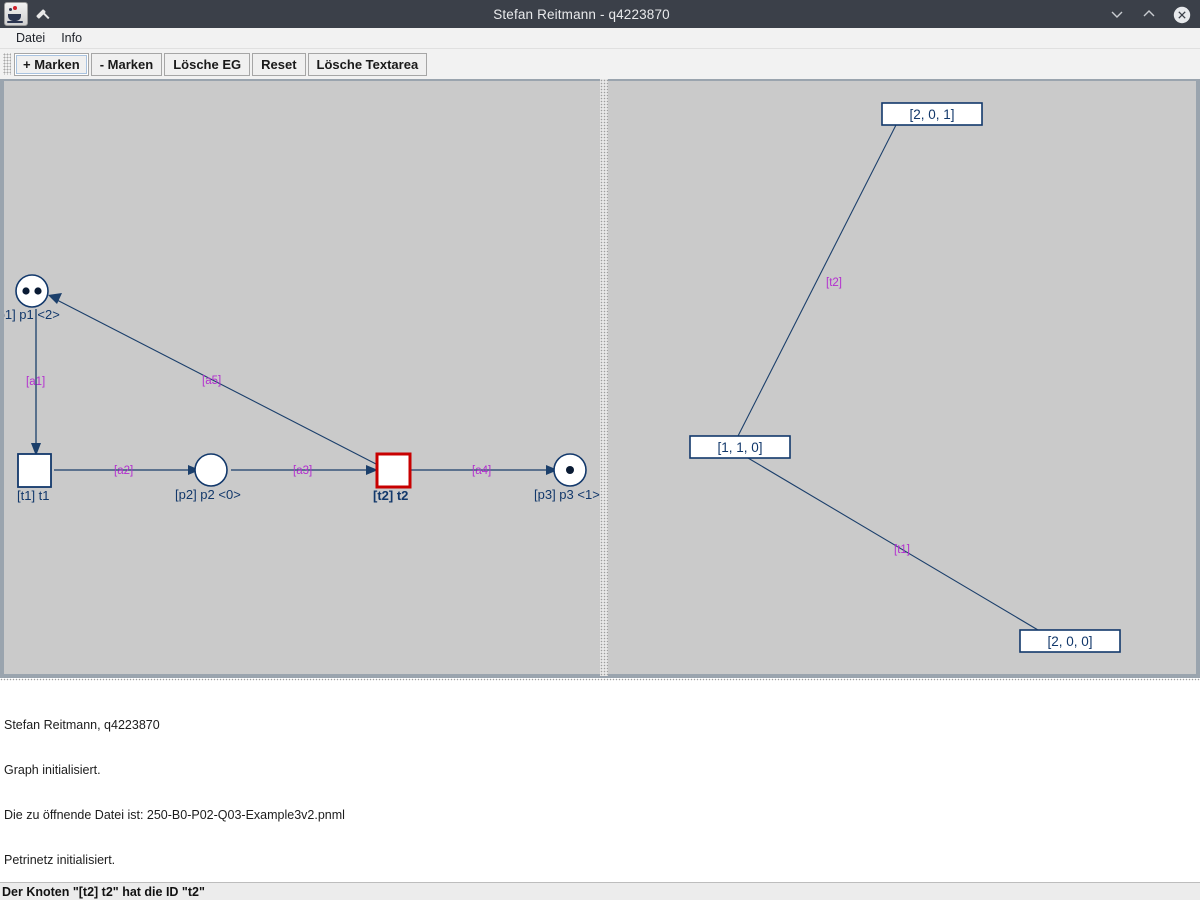  What do you see at coordinates (32, 291) in the screenshot?
I see `place-p1` at bounding box center [32, 291].